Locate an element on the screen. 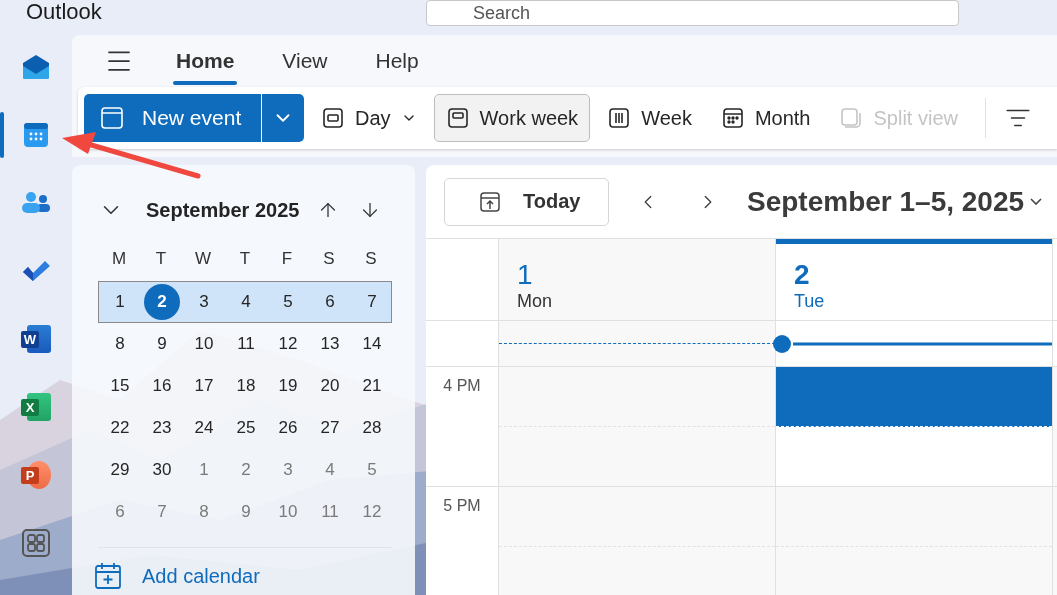 The image size is (1057, 595). calendar-day: 29 is located at coordinates (120, 470).